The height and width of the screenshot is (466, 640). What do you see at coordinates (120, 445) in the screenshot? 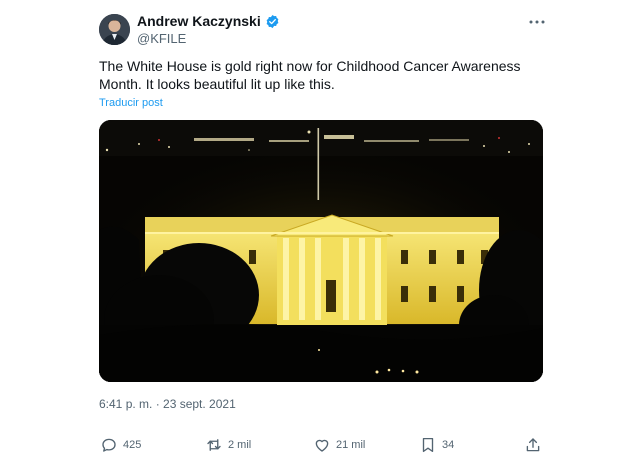
I see `reply-button: 425` at bounding box center [120, 445].